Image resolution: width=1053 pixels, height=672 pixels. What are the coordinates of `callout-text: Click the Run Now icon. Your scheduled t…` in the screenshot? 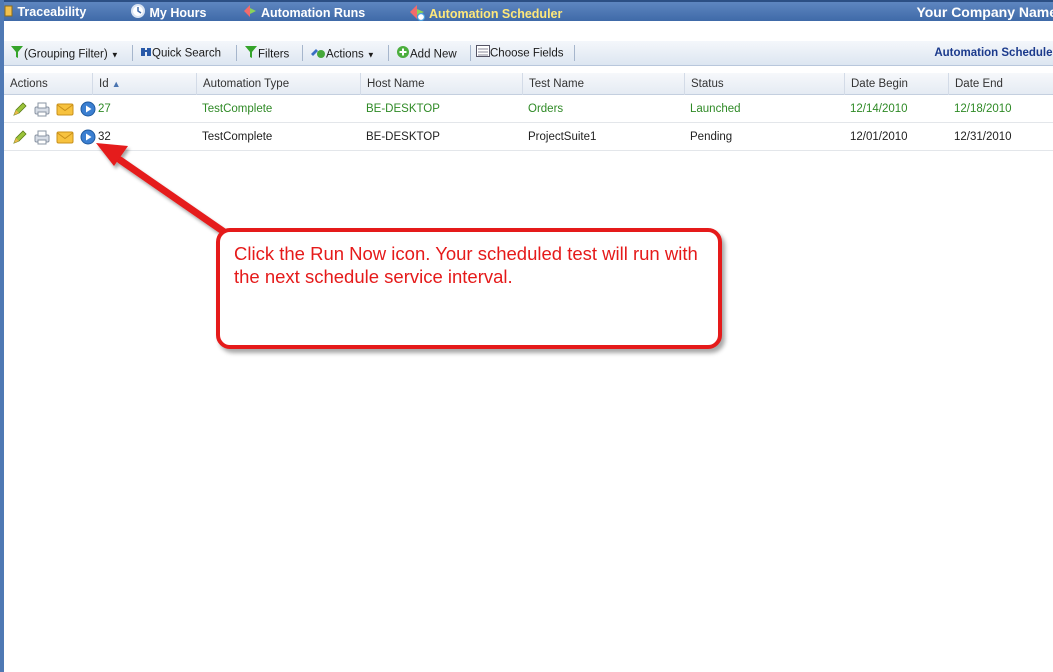 It's located at (466, 265).